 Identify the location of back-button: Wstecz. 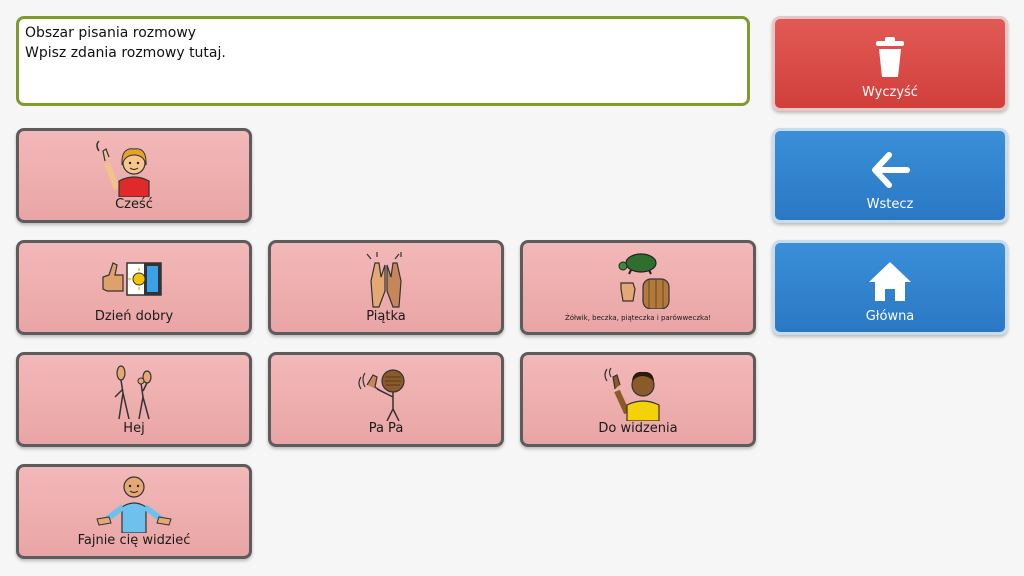
(890, 175).